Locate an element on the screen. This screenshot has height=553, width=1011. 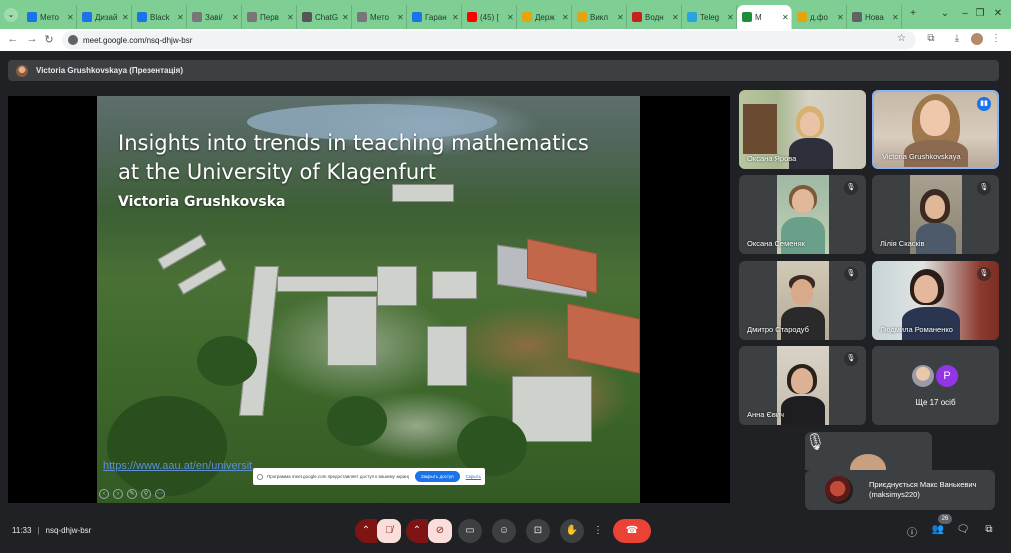
tab-4: Перв ✕ is located at coordinates (269, 17).